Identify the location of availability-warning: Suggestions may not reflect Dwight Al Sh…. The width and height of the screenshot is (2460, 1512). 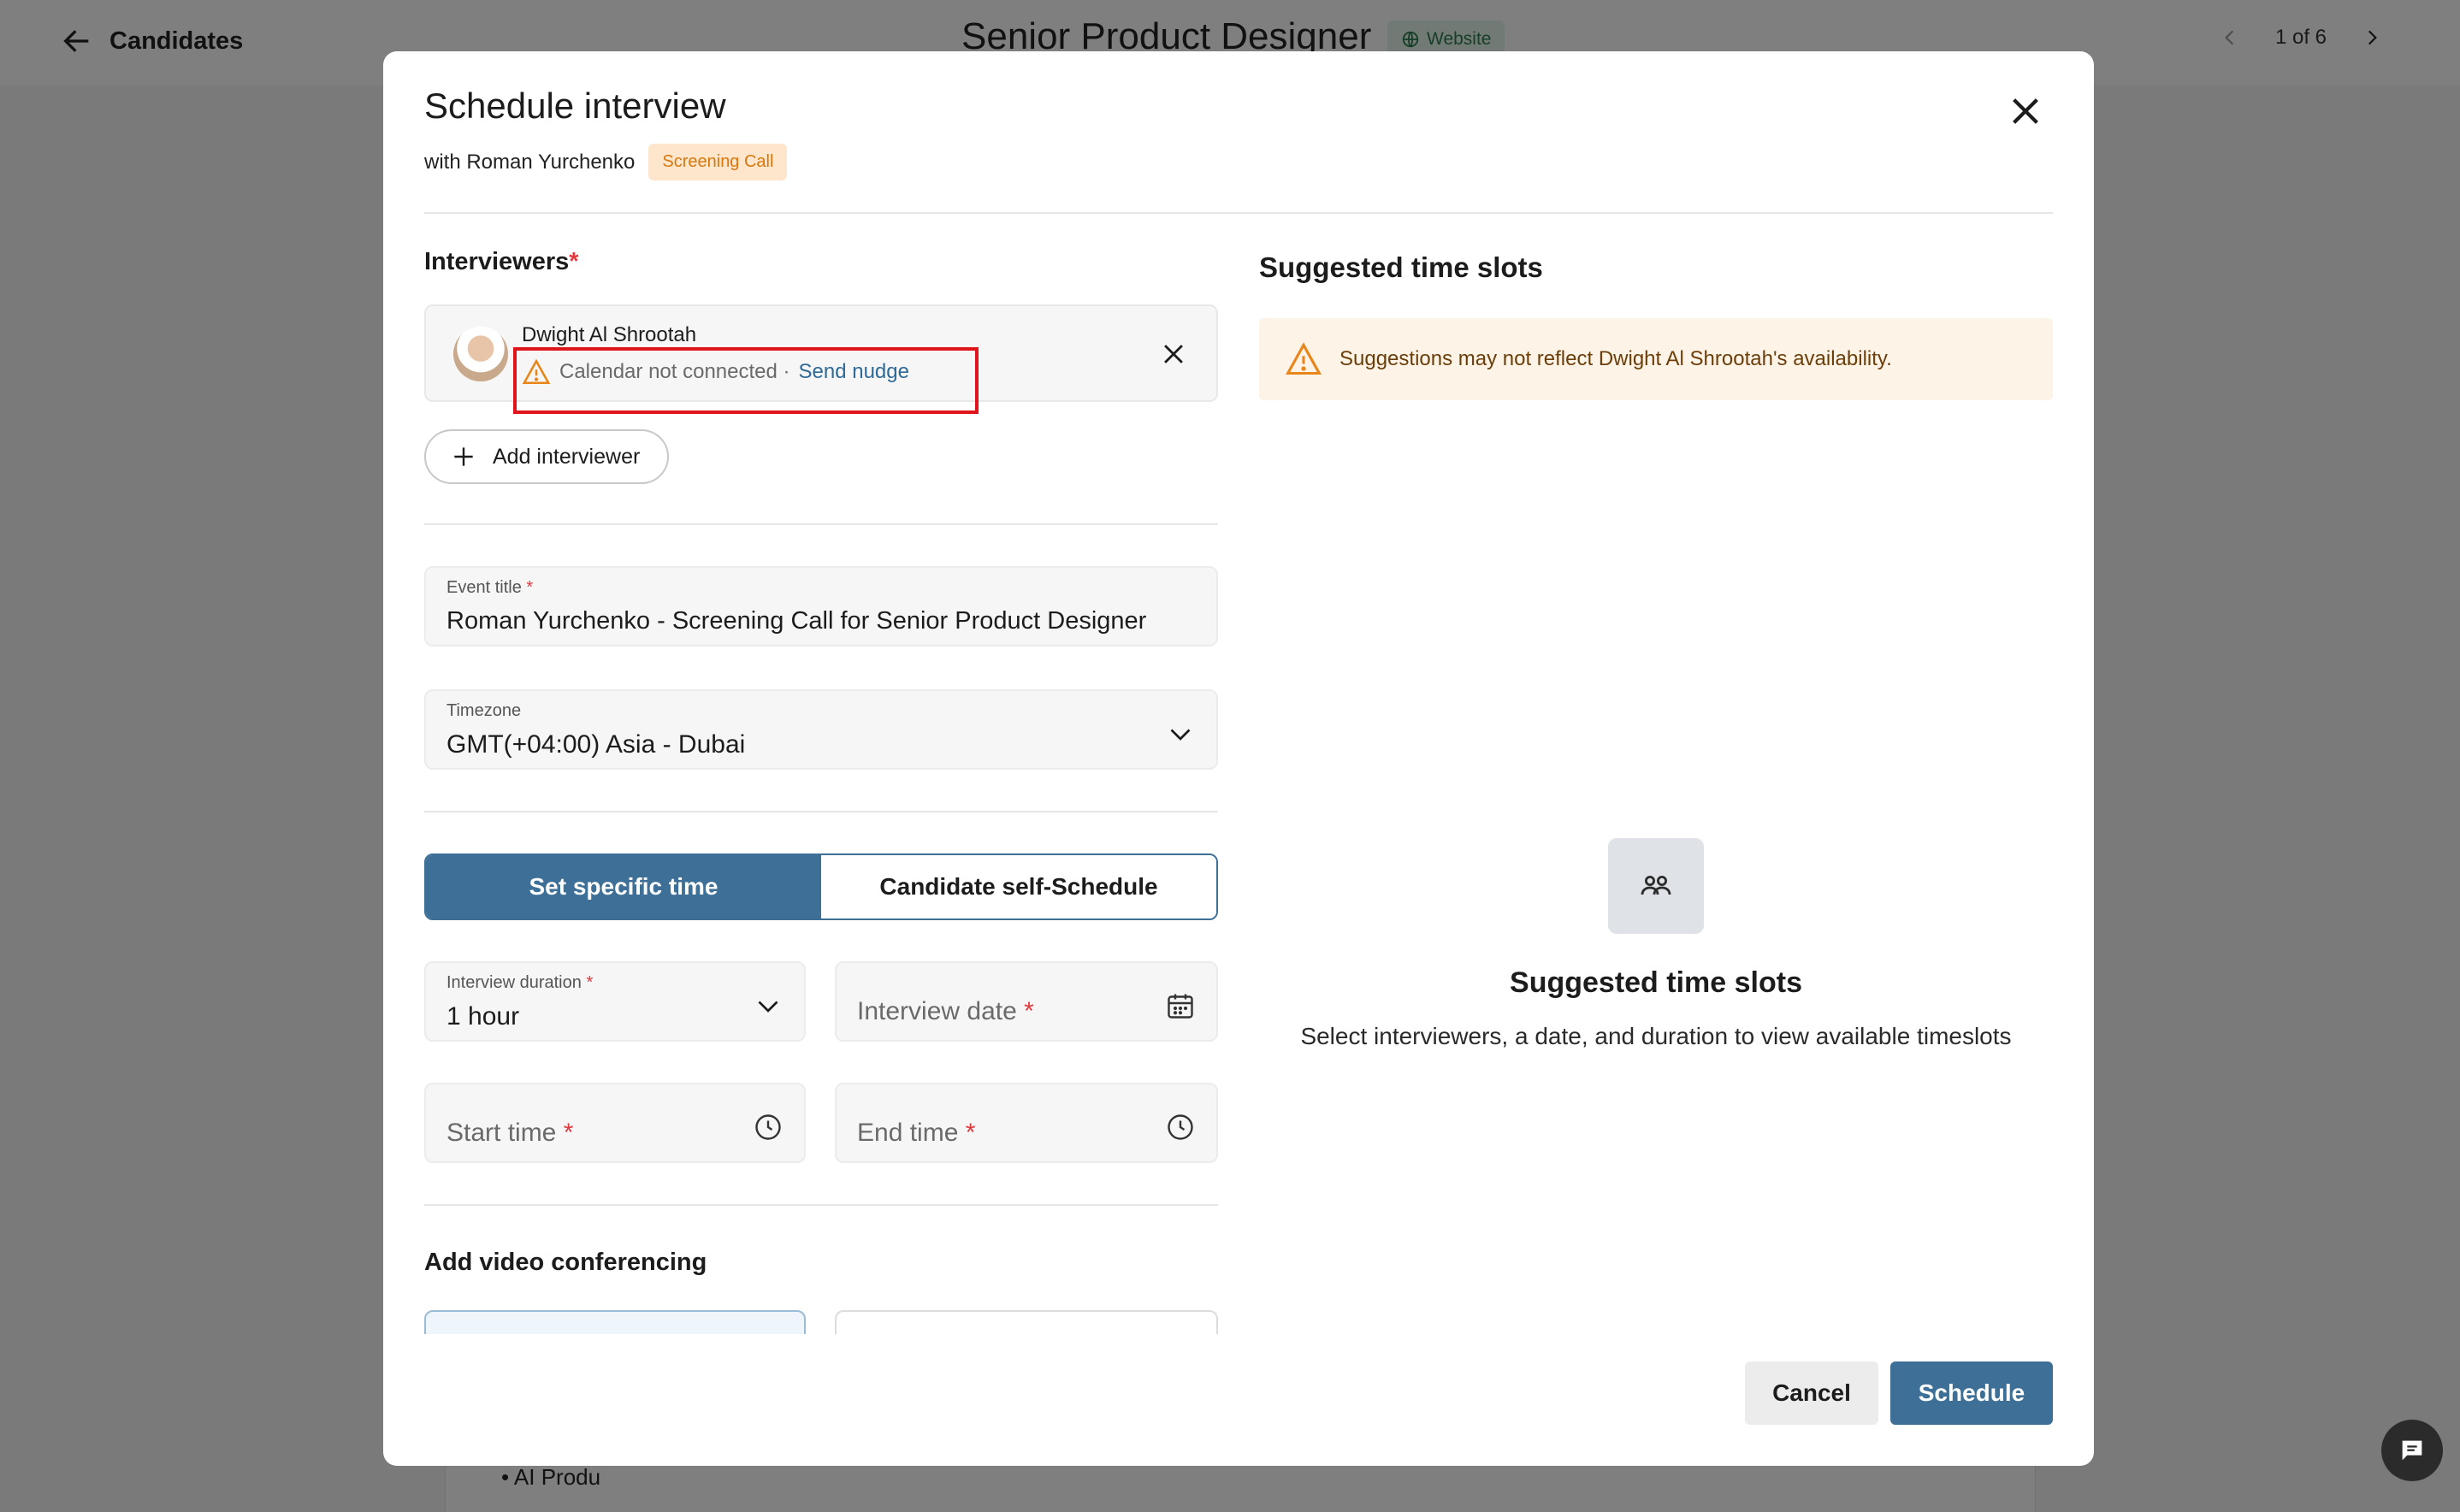
(1656, 359).